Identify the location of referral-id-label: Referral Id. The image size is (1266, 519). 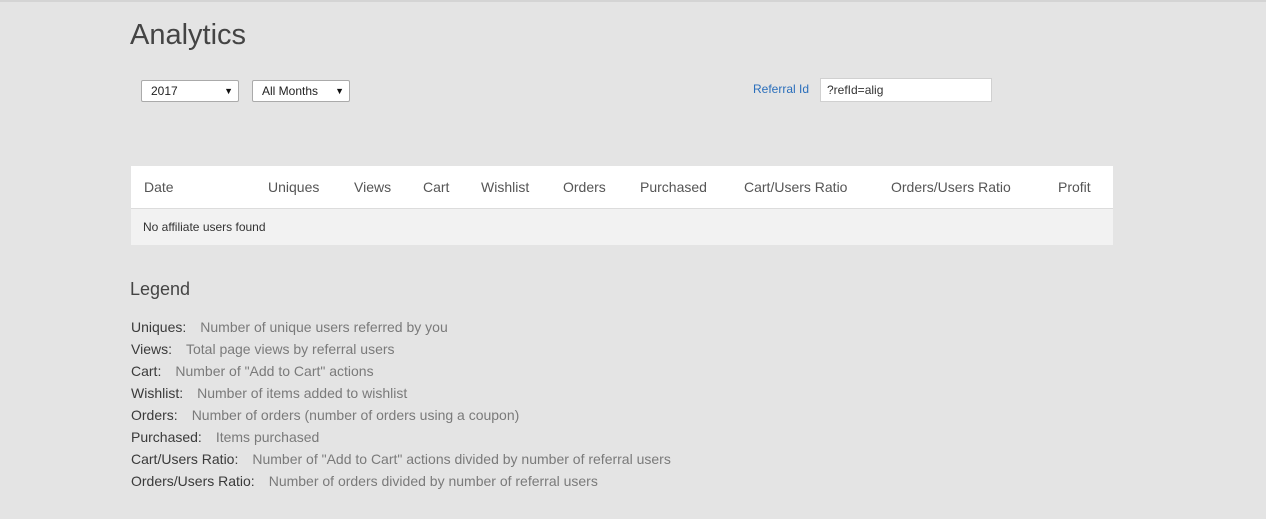
(781, 89).